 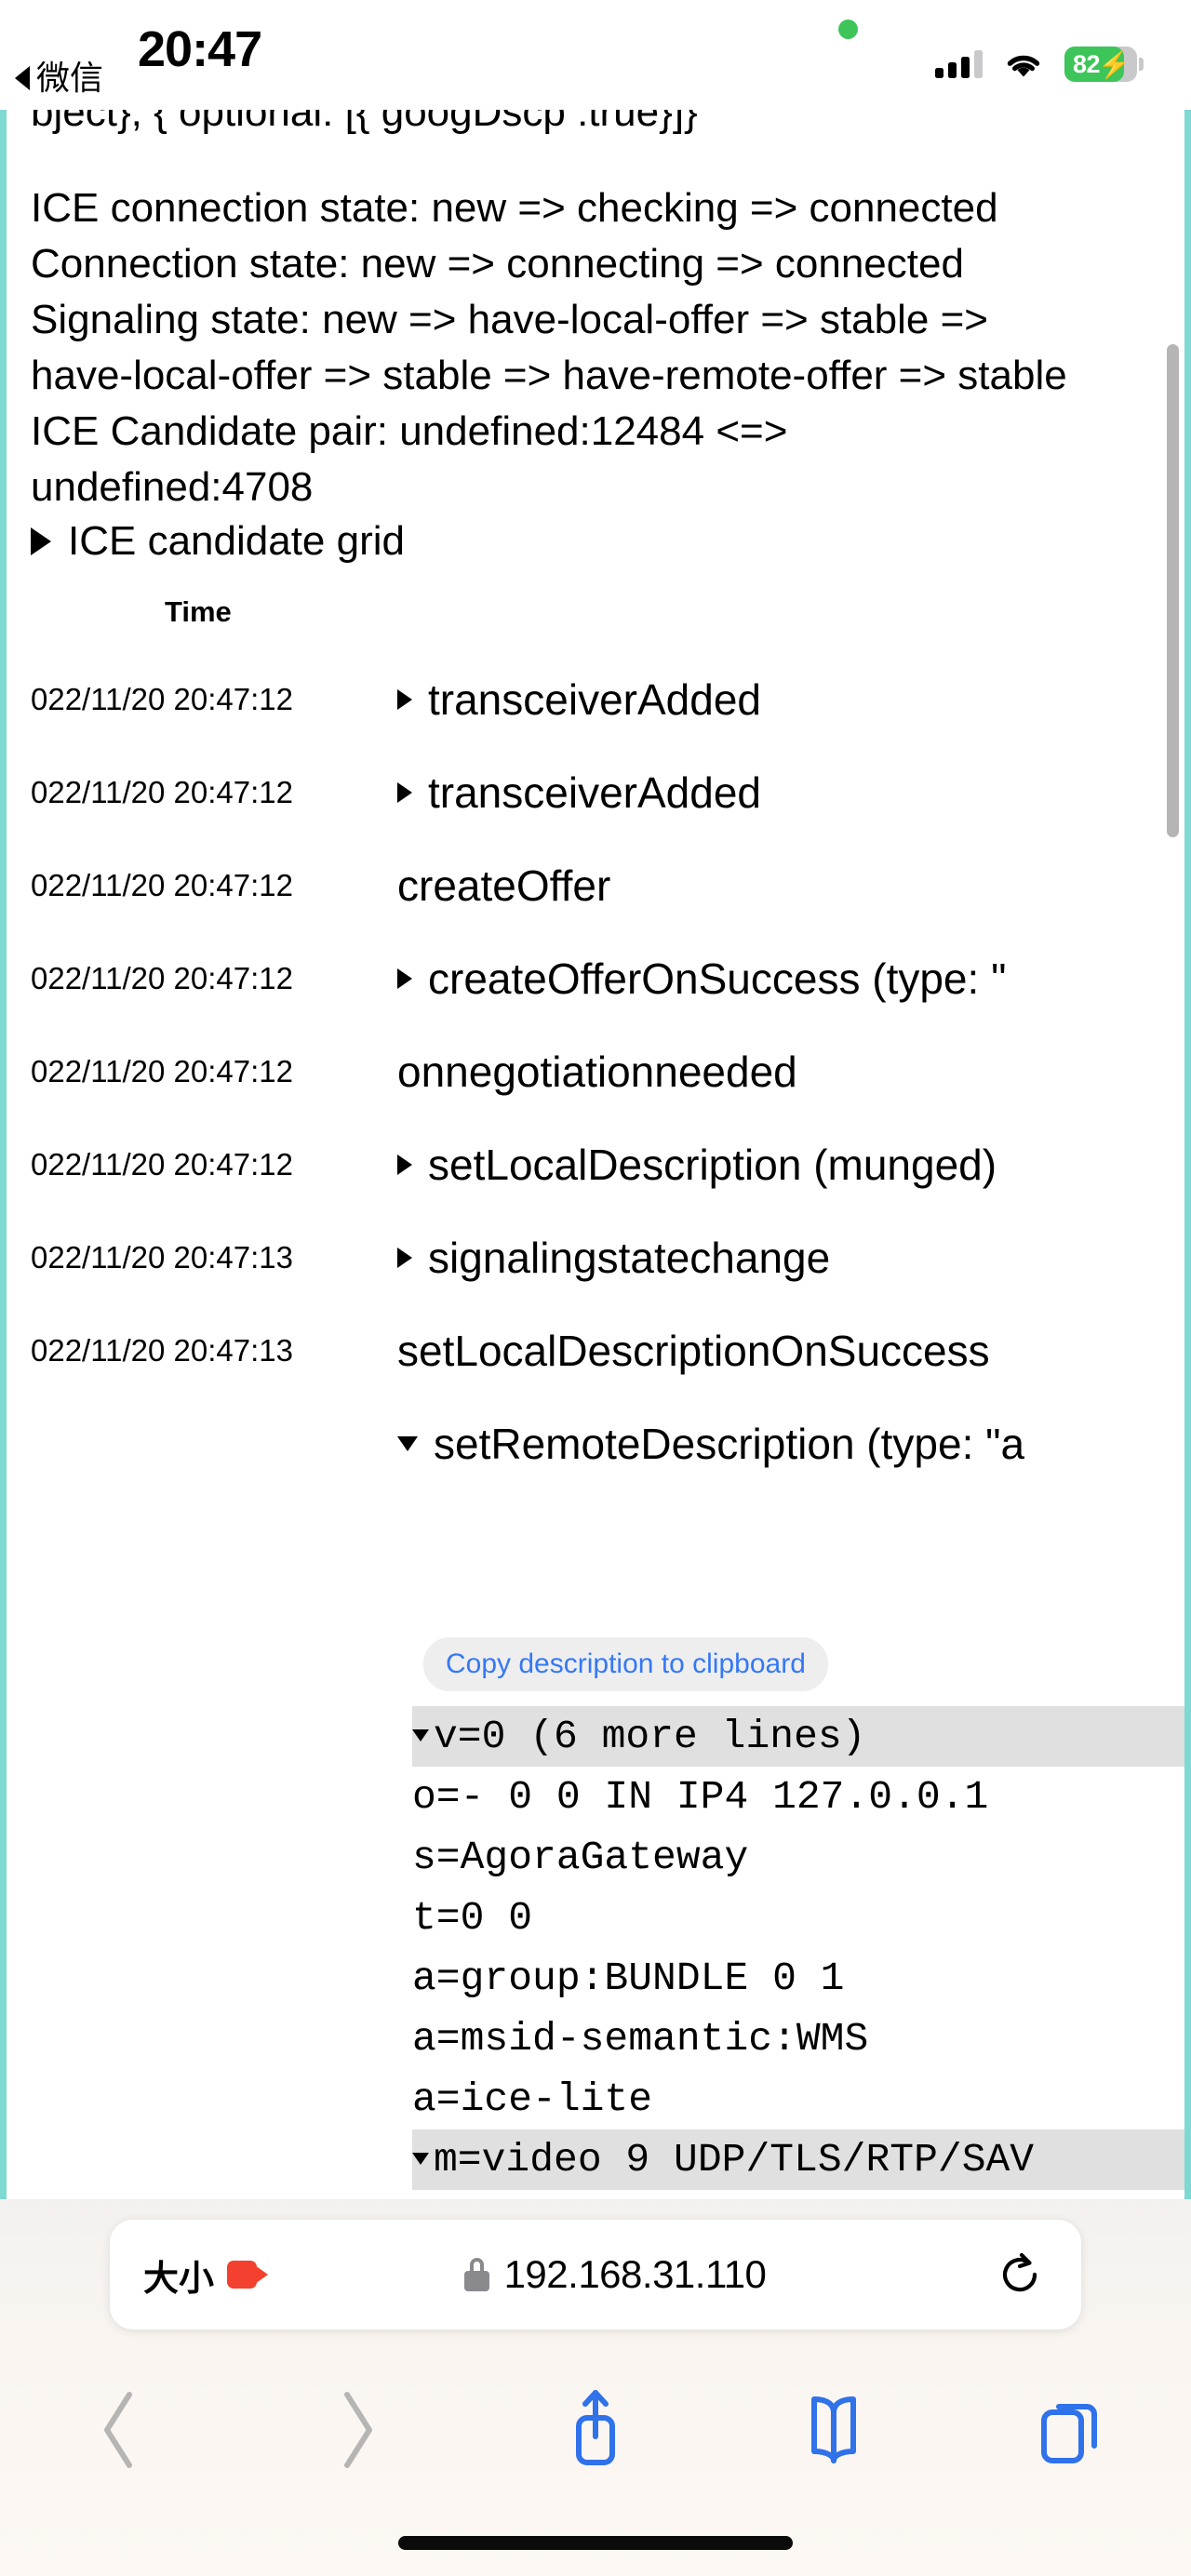 I want to click on event-name-cell: createOfferOnSuccess (type: ", so click(x=701, y=979).